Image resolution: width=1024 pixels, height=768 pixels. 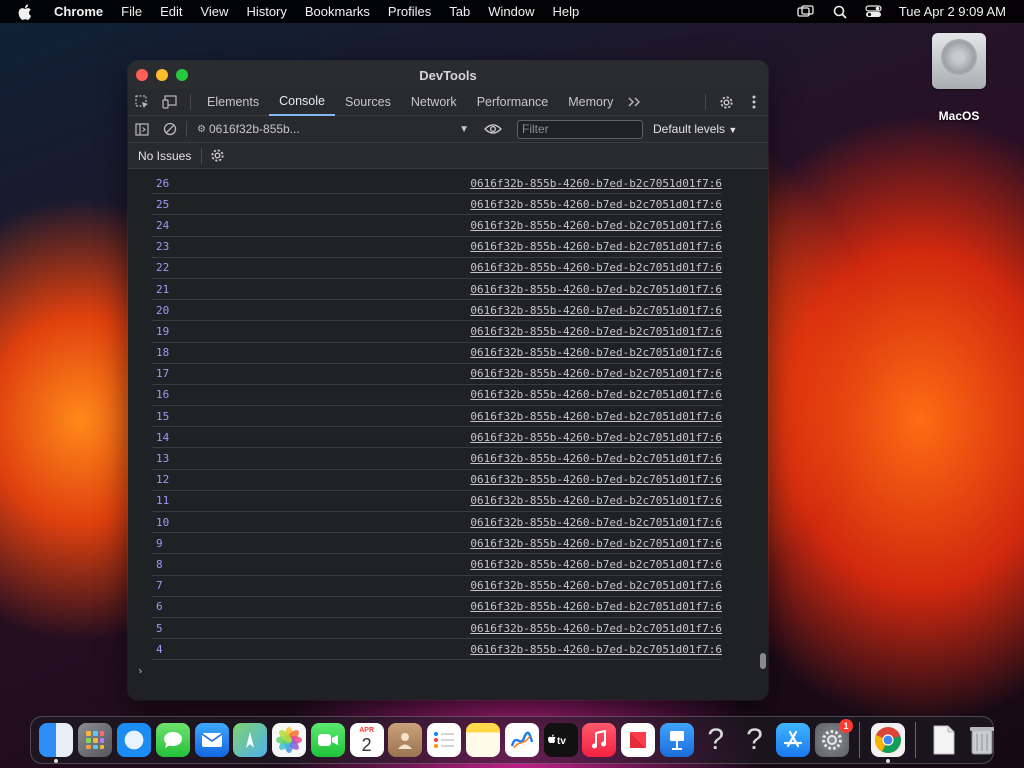 What do you see at coordinates (754, 102) in the screenshot?
I see `more-options-icon` at bounding box center [754, 102].